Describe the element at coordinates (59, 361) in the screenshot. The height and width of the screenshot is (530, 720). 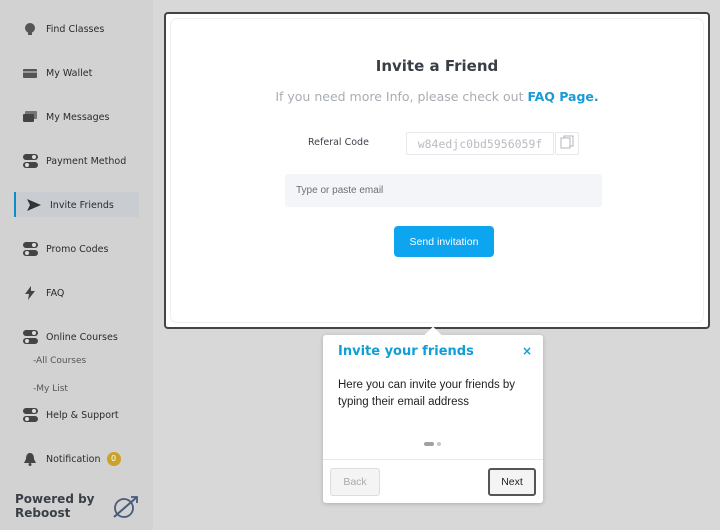
I see `sidebar-subitem-all-courses: -All Courses` at that location.